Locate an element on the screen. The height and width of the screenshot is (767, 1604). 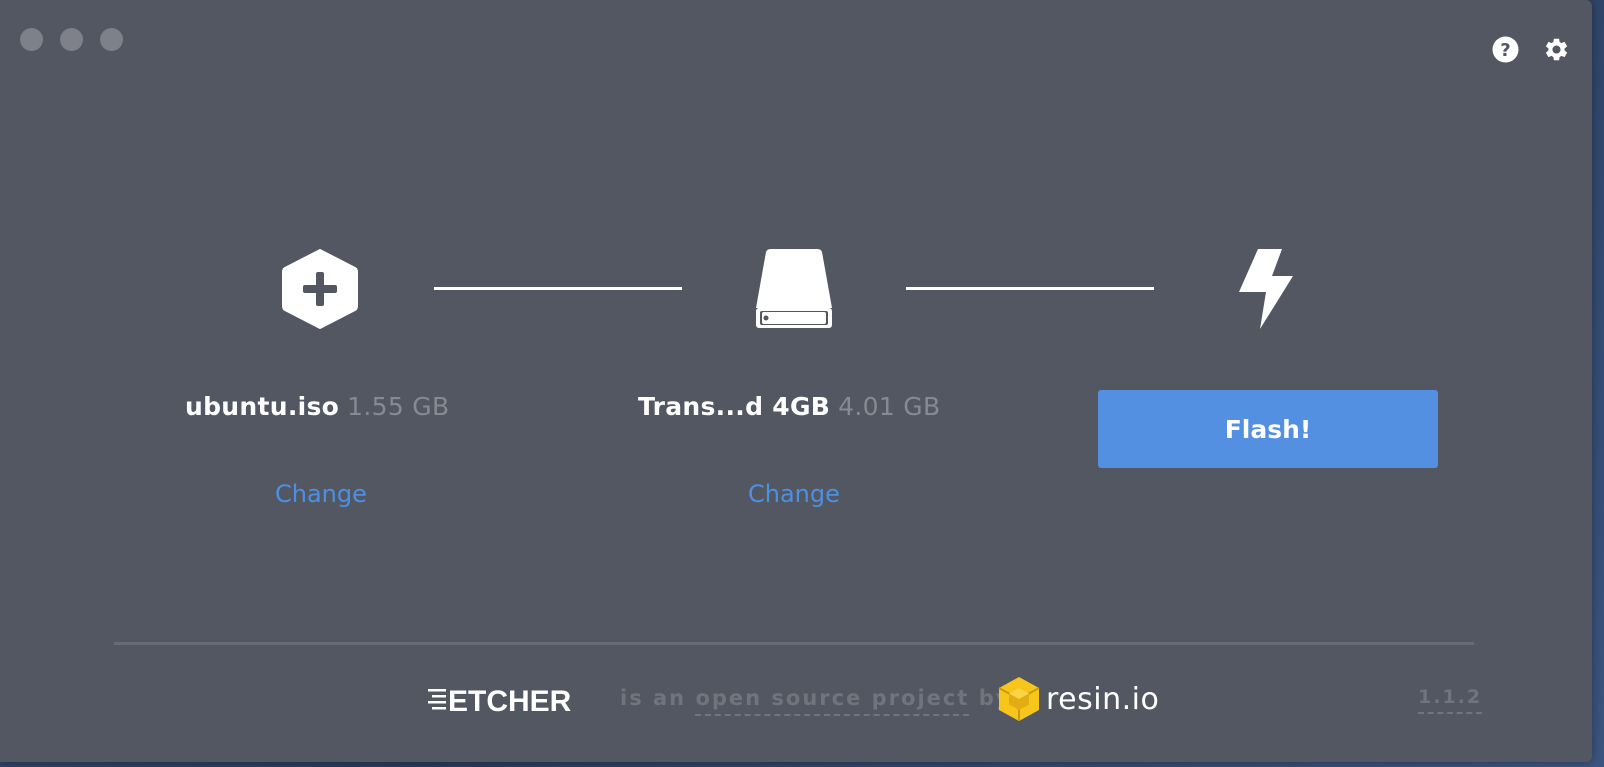
footer-text-prefix: is an is located at coordinates (658, 698).